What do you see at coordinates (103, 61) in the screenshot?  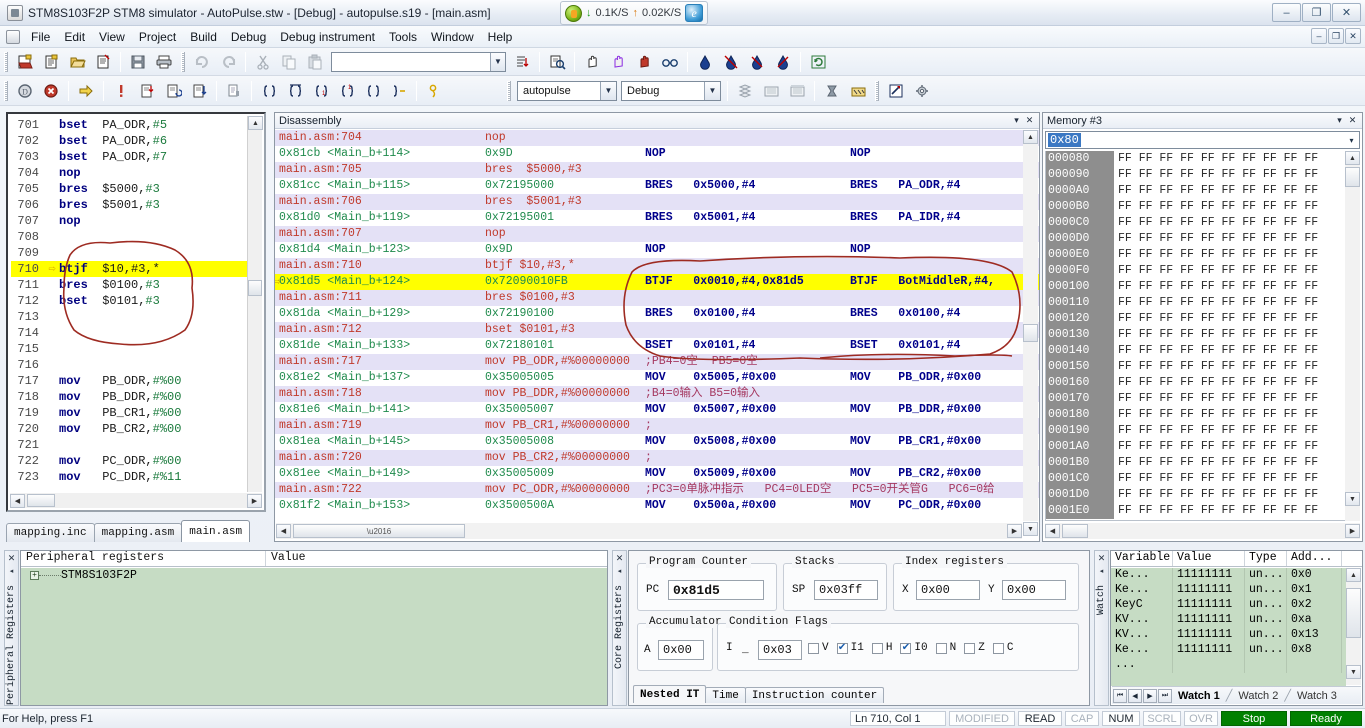 I see `close-file-icon` at bounding box center [103, 61].